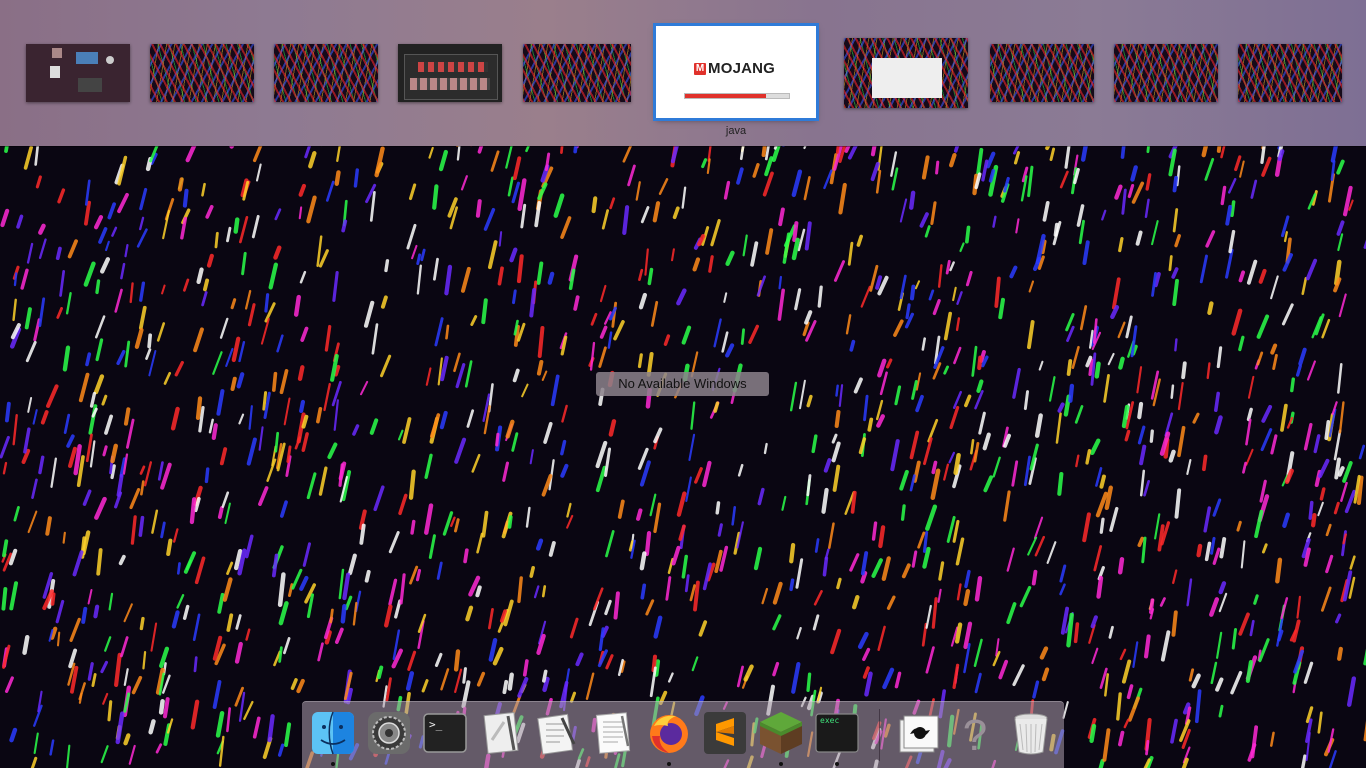 The image size is (1366, 768). I want to click on textedit-icon, so click(613, 733).